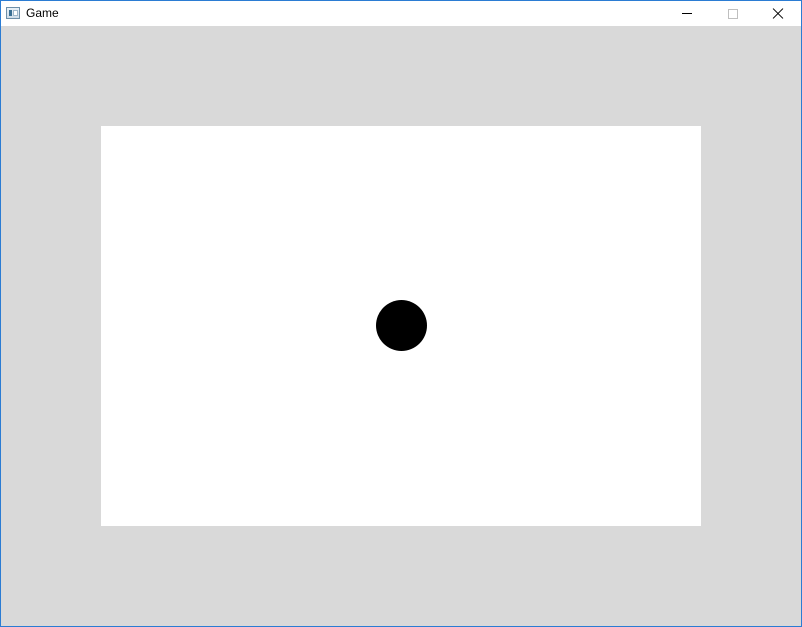 The image size is (802, 627). I want to click on close-button, so click(778, 13).